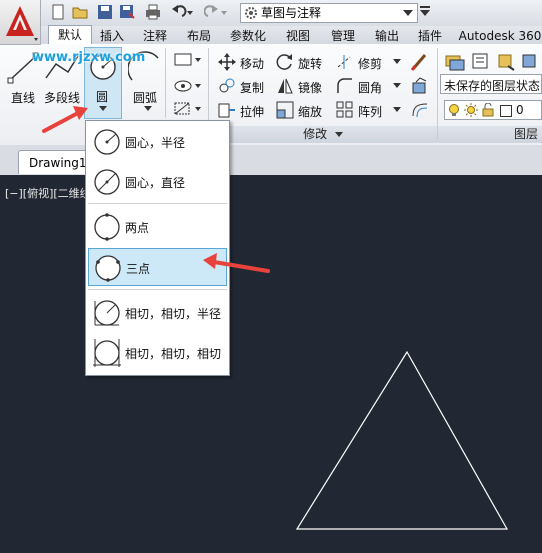  What do you see at coordinates (65, 119) in the screenshot?
I see `arrow-to-circle-tool-icon` at bounding box center [65, 119].